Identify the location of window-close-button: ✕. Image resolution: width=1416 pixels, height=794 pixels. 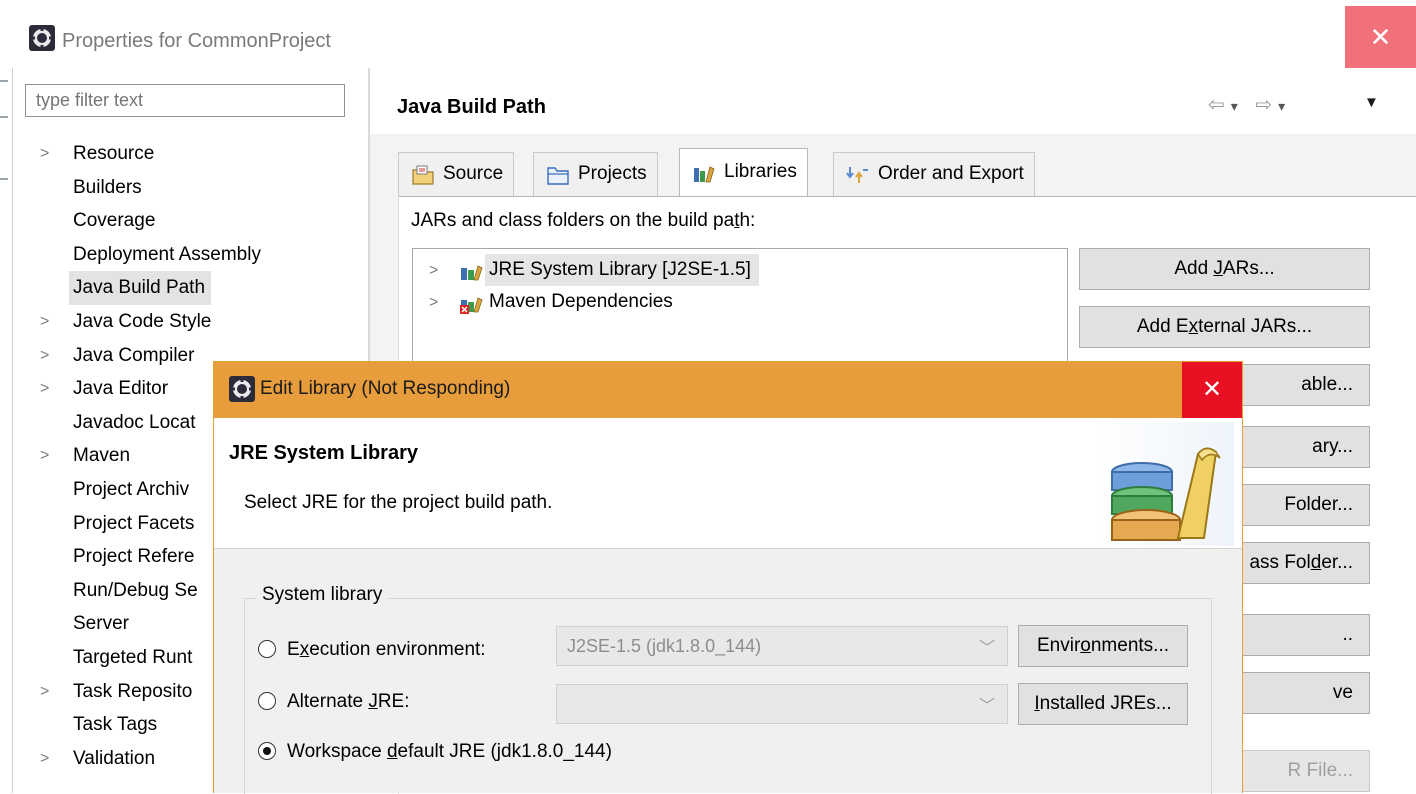
(1380, 37).